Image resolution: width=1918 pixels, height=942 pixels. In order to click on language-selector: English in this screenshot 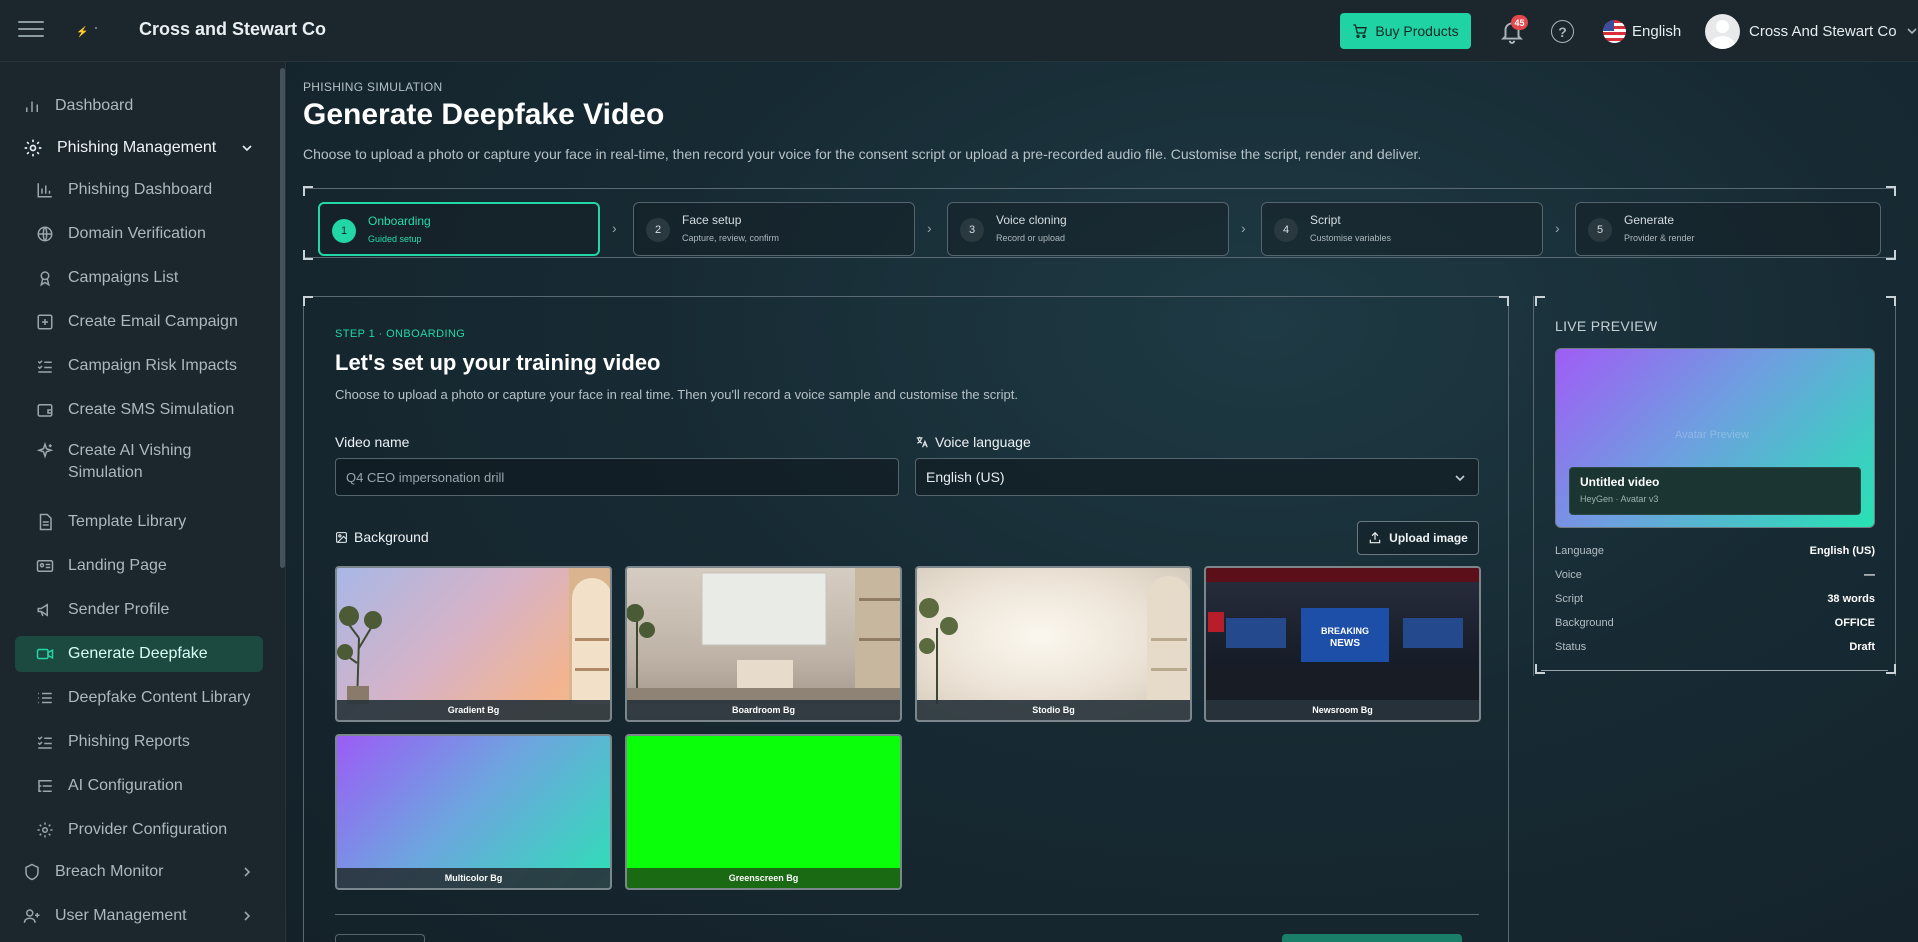, I will do `click(1642, 31)`.